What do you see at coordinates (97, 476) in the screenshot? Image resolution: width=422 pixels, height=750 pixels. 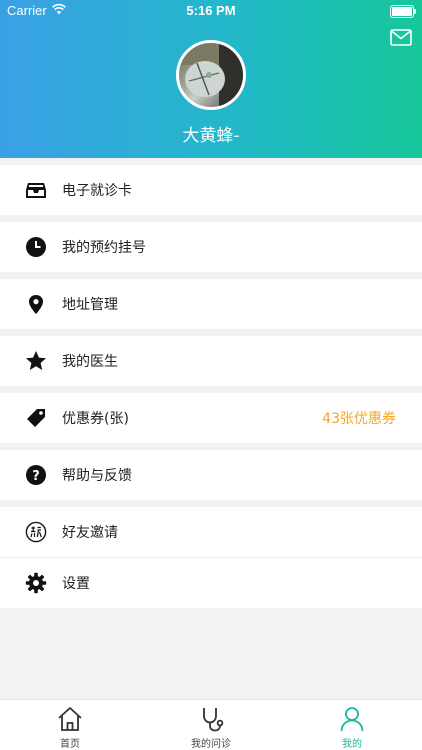 I see `menu-item-label: 帮助与反馈` at bounding box center [97, 476].